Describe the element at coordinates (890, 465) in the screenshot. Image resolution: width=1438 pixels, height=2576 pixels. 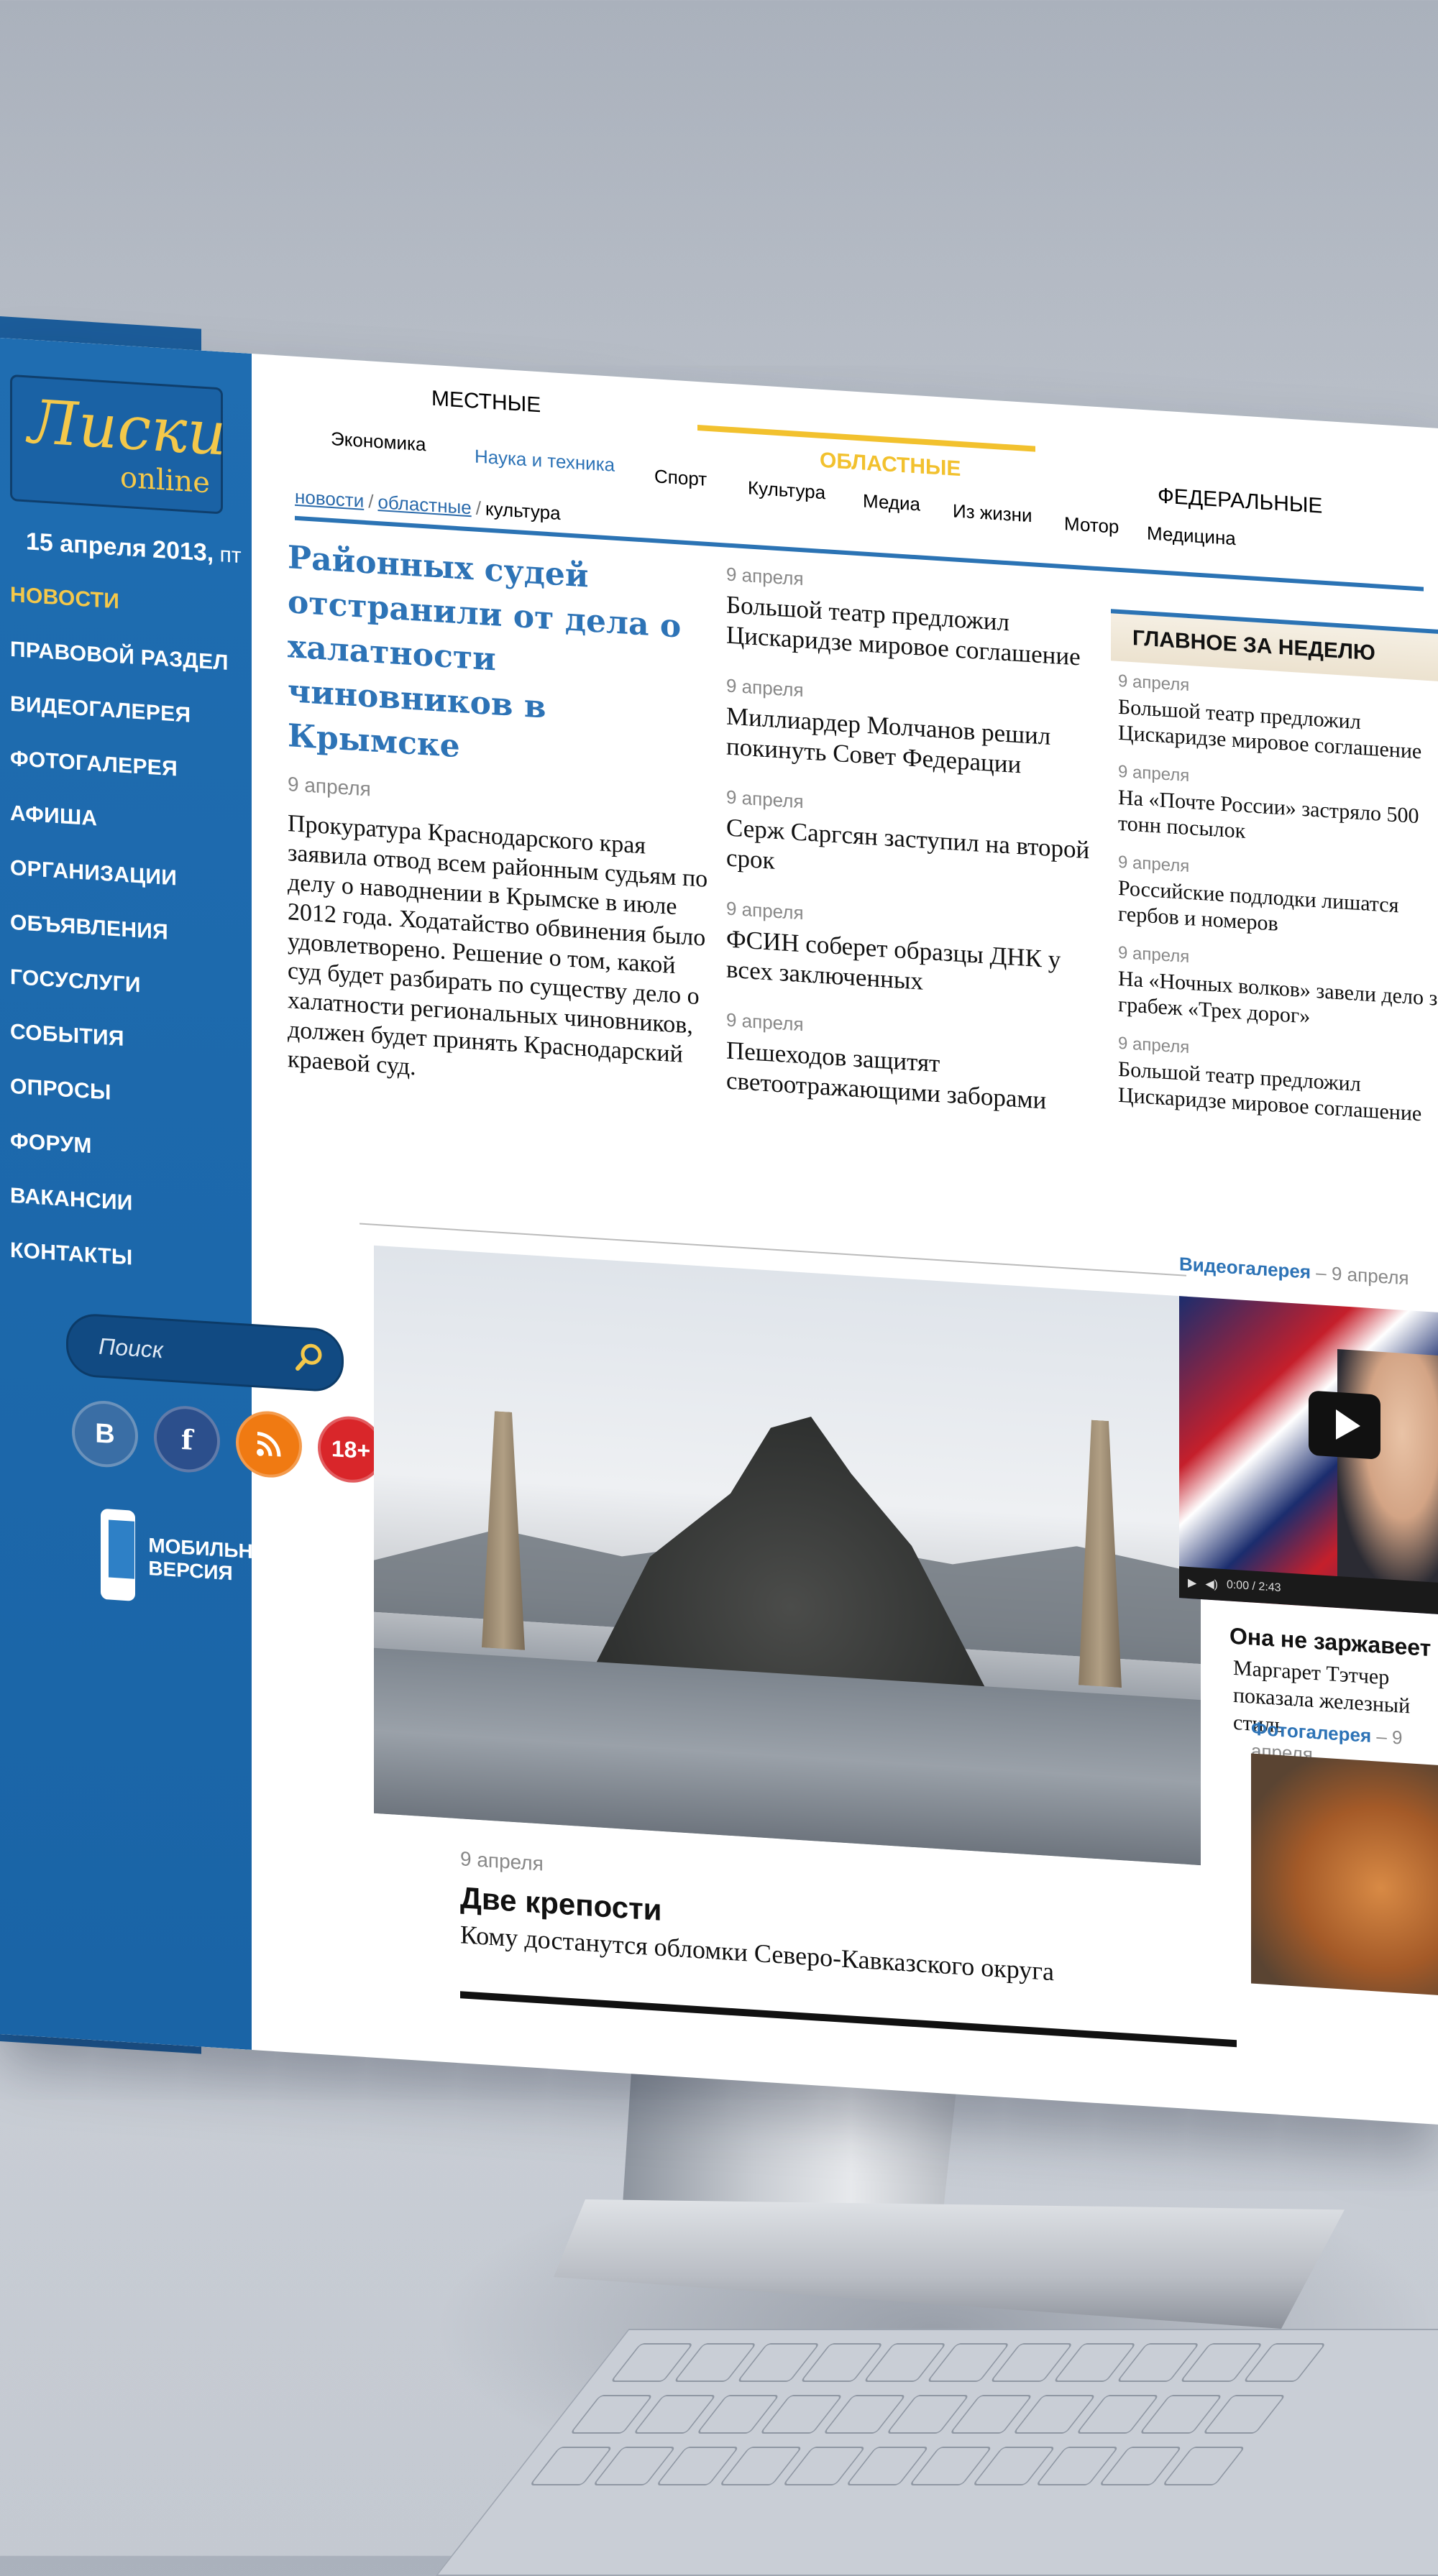
I see `tab-regional: ОБЛАСТНЫЕ` at that location.